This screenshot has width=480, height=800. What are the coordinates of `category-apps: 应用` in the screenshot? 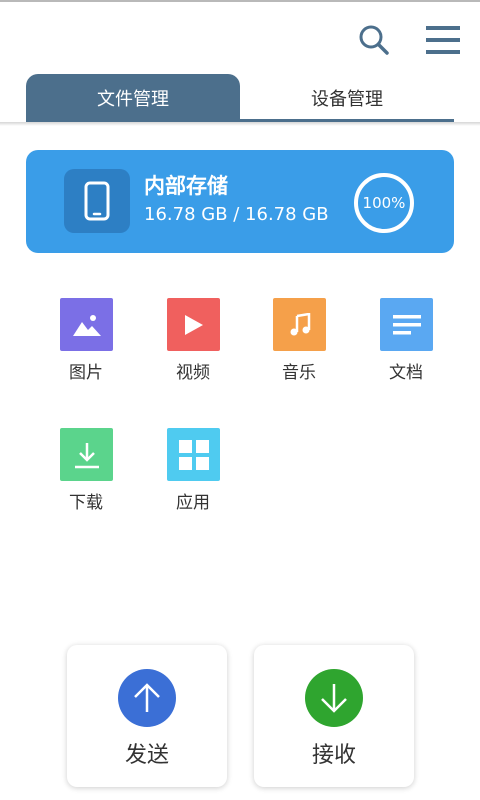 It's located at (193, 473).